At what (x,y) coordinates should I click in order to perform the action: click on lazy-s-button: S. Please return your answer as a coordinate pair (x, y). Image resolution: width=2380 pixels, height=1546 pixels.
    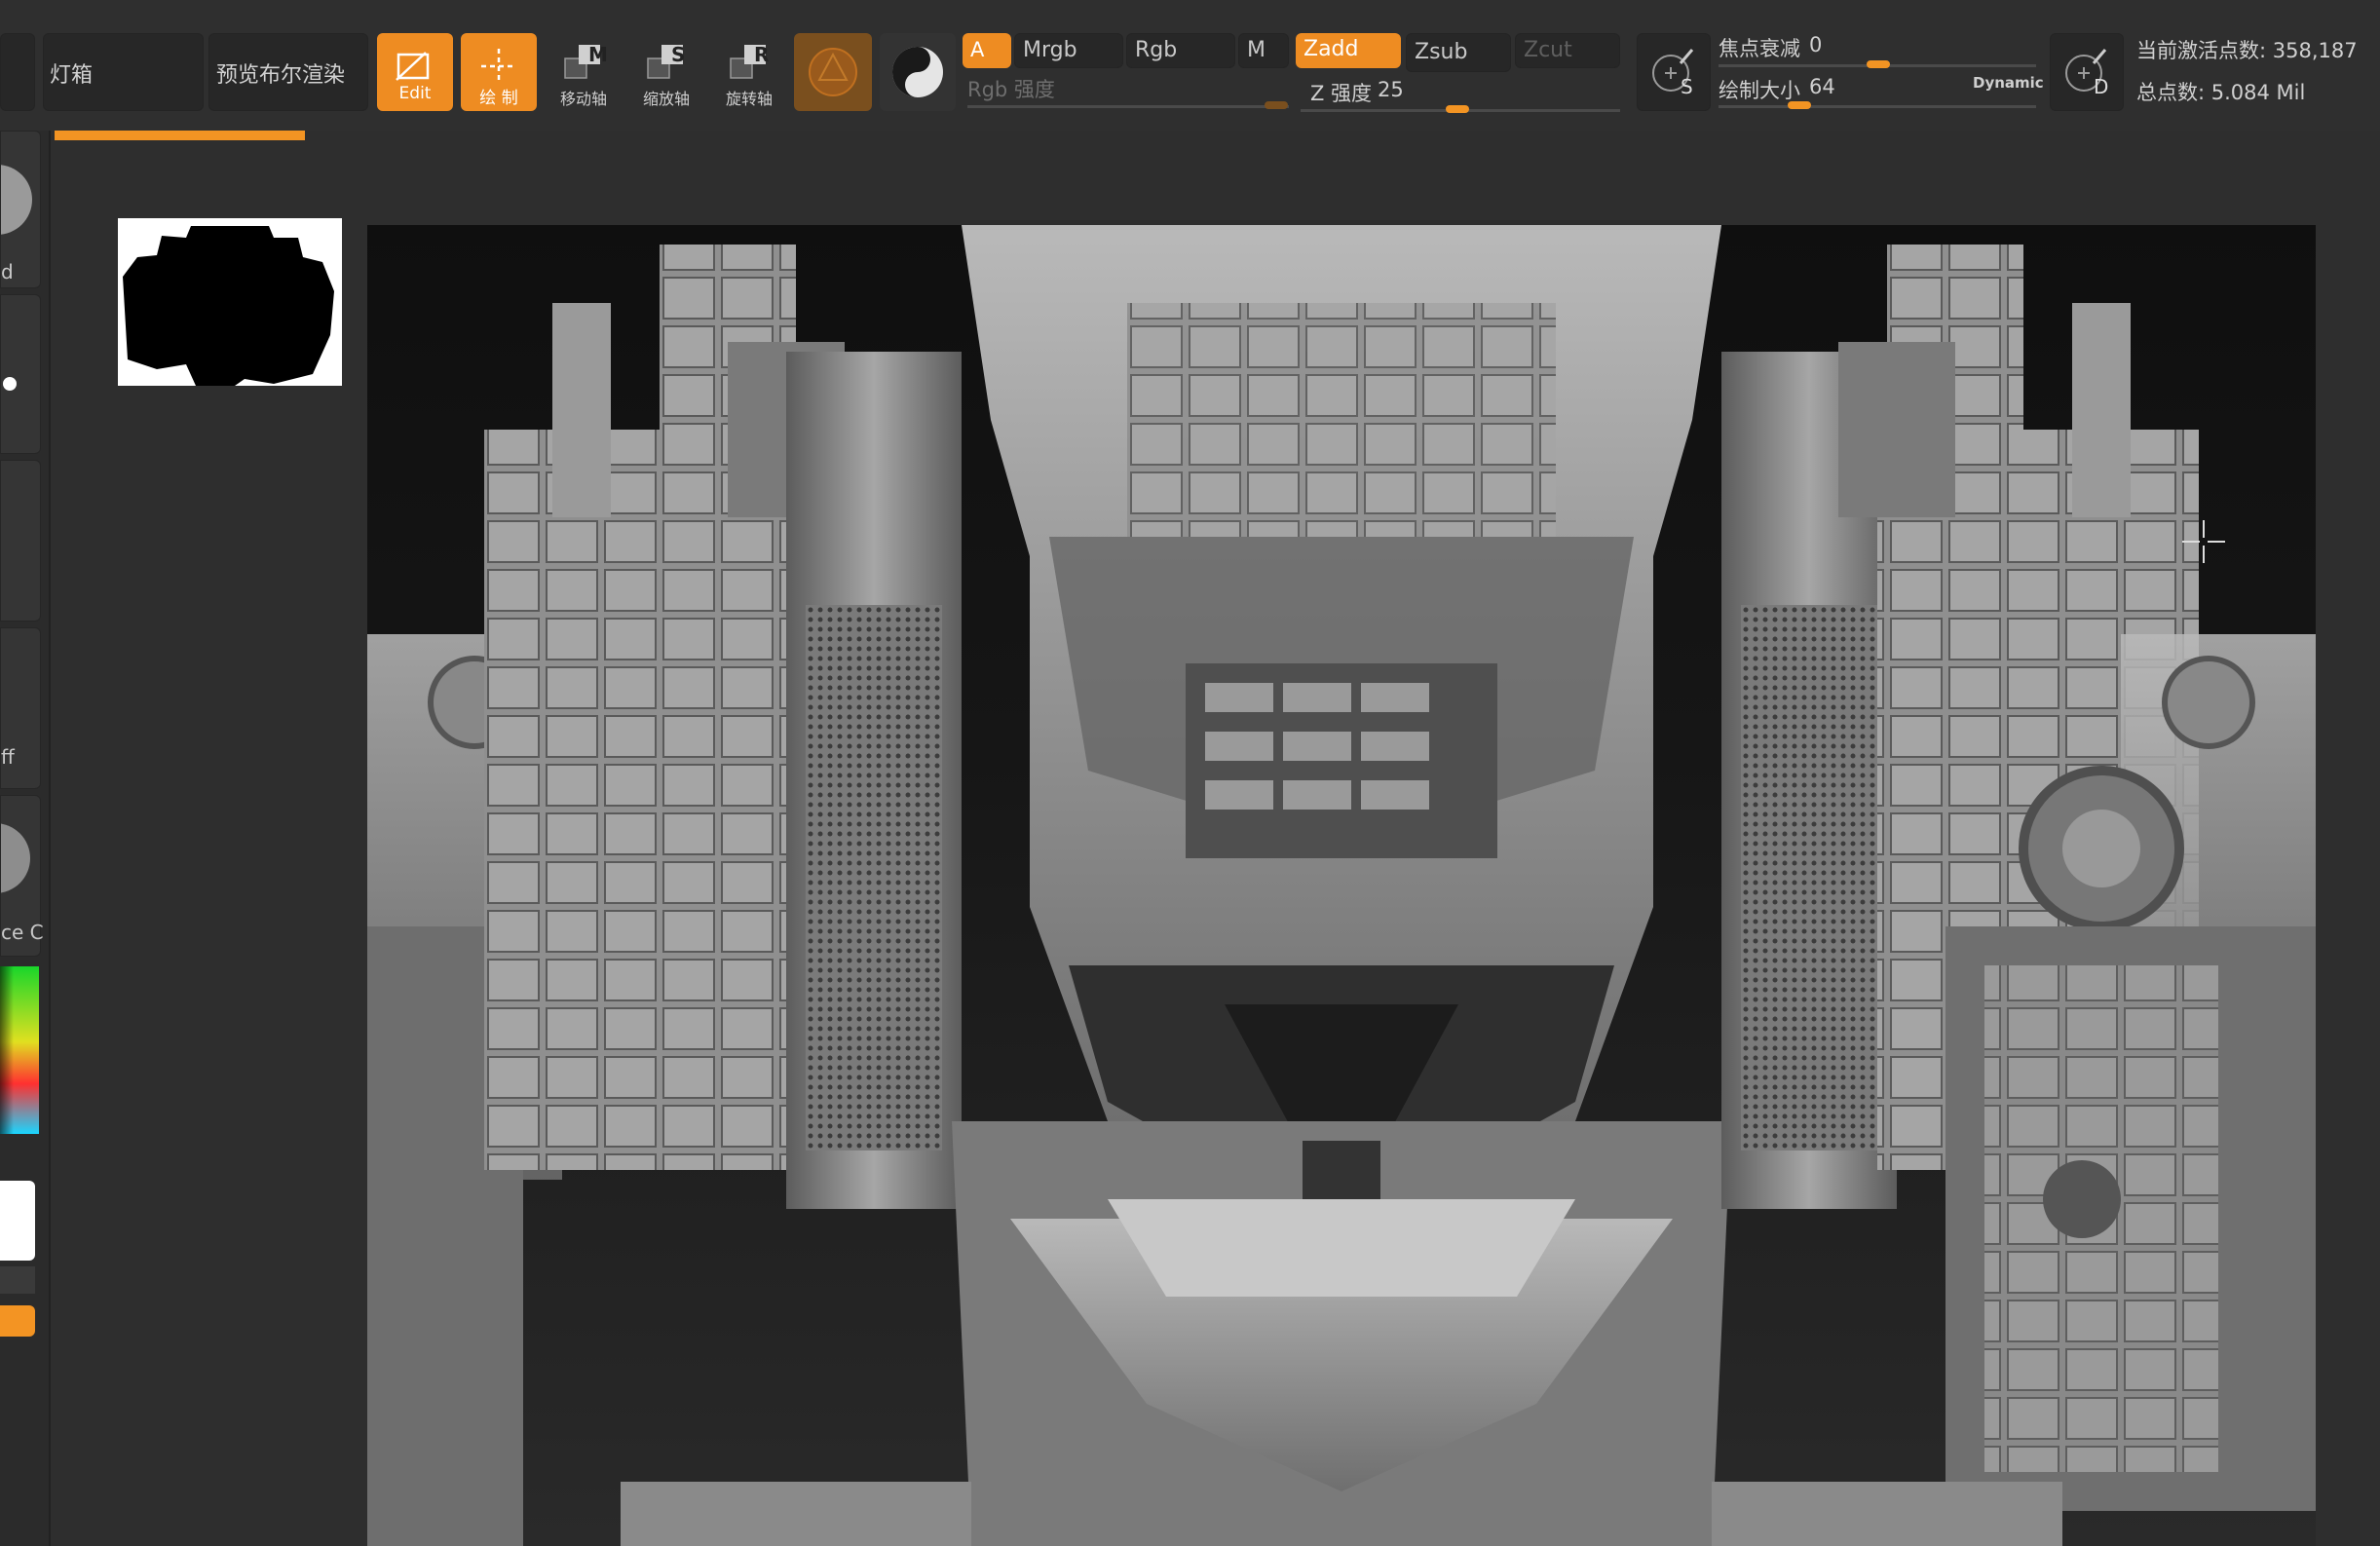
    Looking at the image, I should click on (1674, 72).